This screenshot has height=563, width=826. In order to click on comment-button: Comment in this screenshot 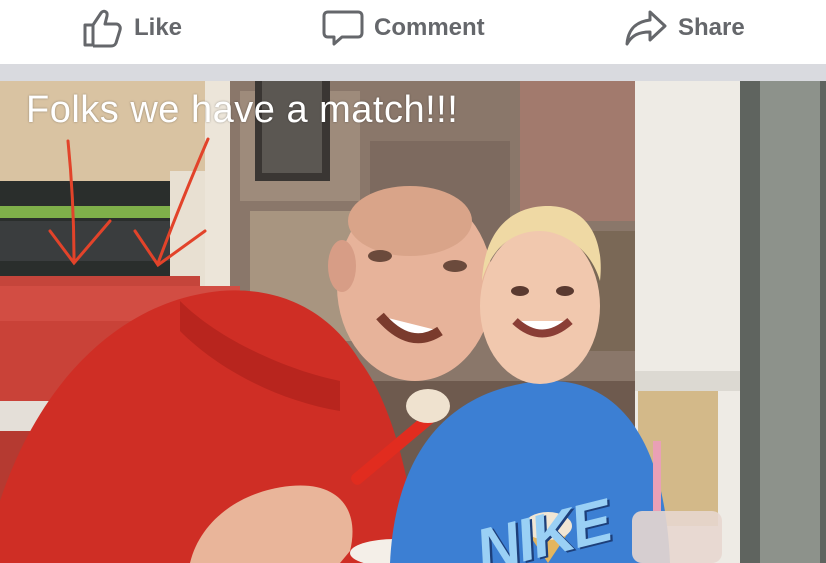, I will do `click(403, 28)`.